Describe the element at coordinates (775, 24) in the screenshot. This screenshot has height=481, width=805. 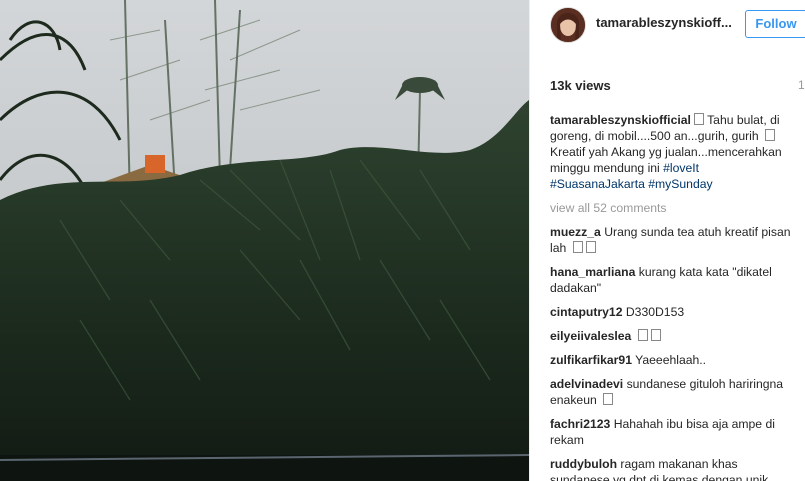
I see `follow-button: Follow` at that location.